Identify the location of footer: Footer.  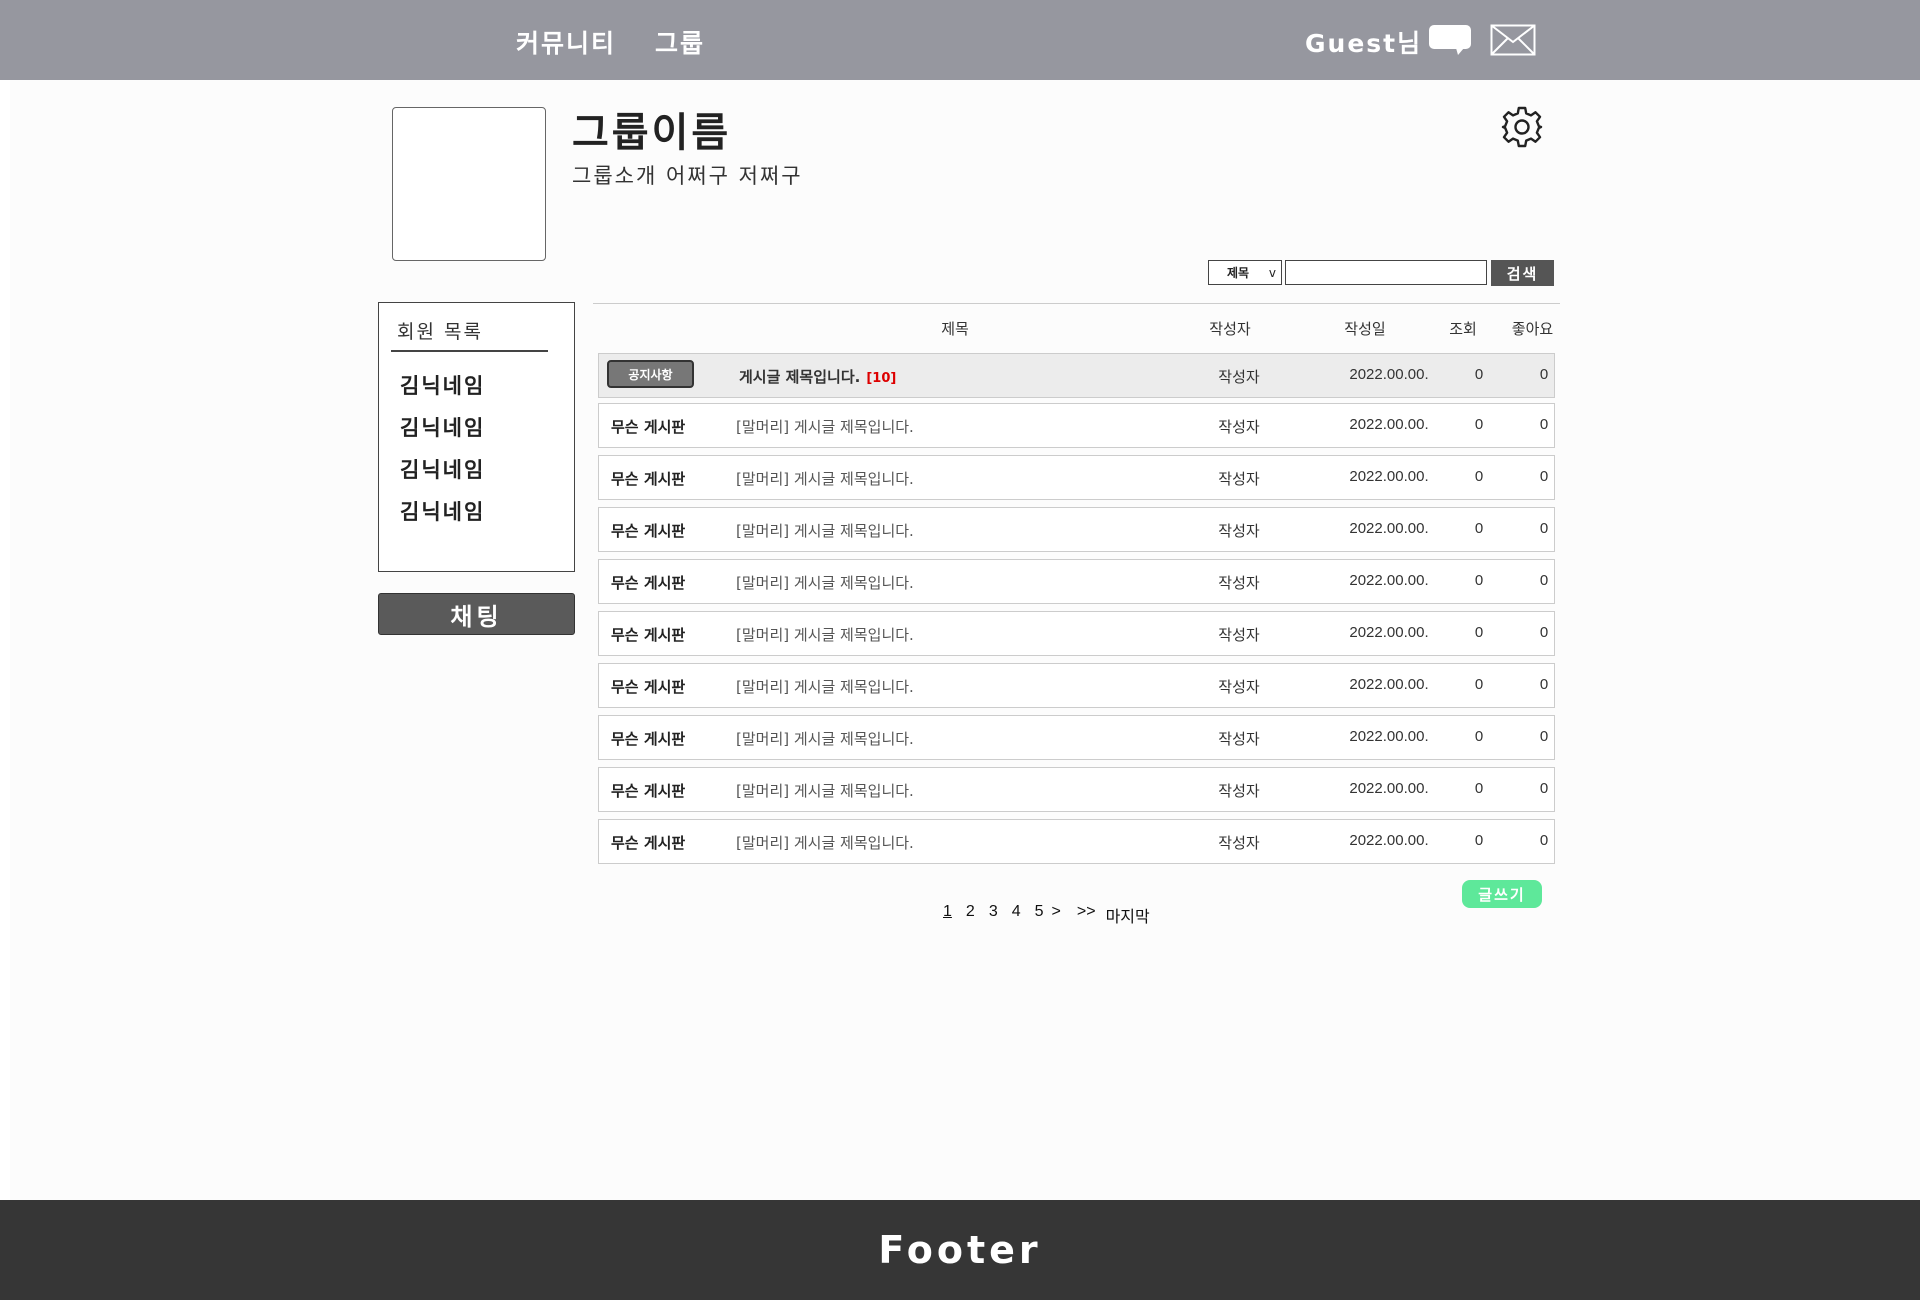
(960, 1250).